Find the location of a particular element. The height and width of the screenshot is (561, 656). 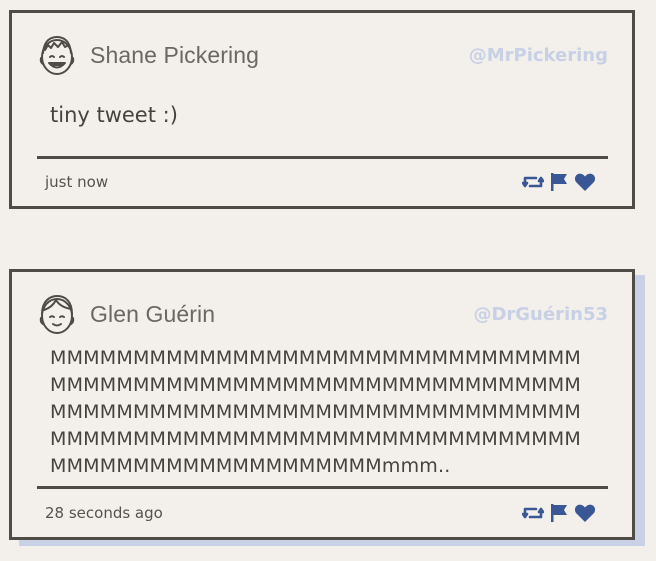

smiling-face-avatar-icon is located at coordinates (57, 55).